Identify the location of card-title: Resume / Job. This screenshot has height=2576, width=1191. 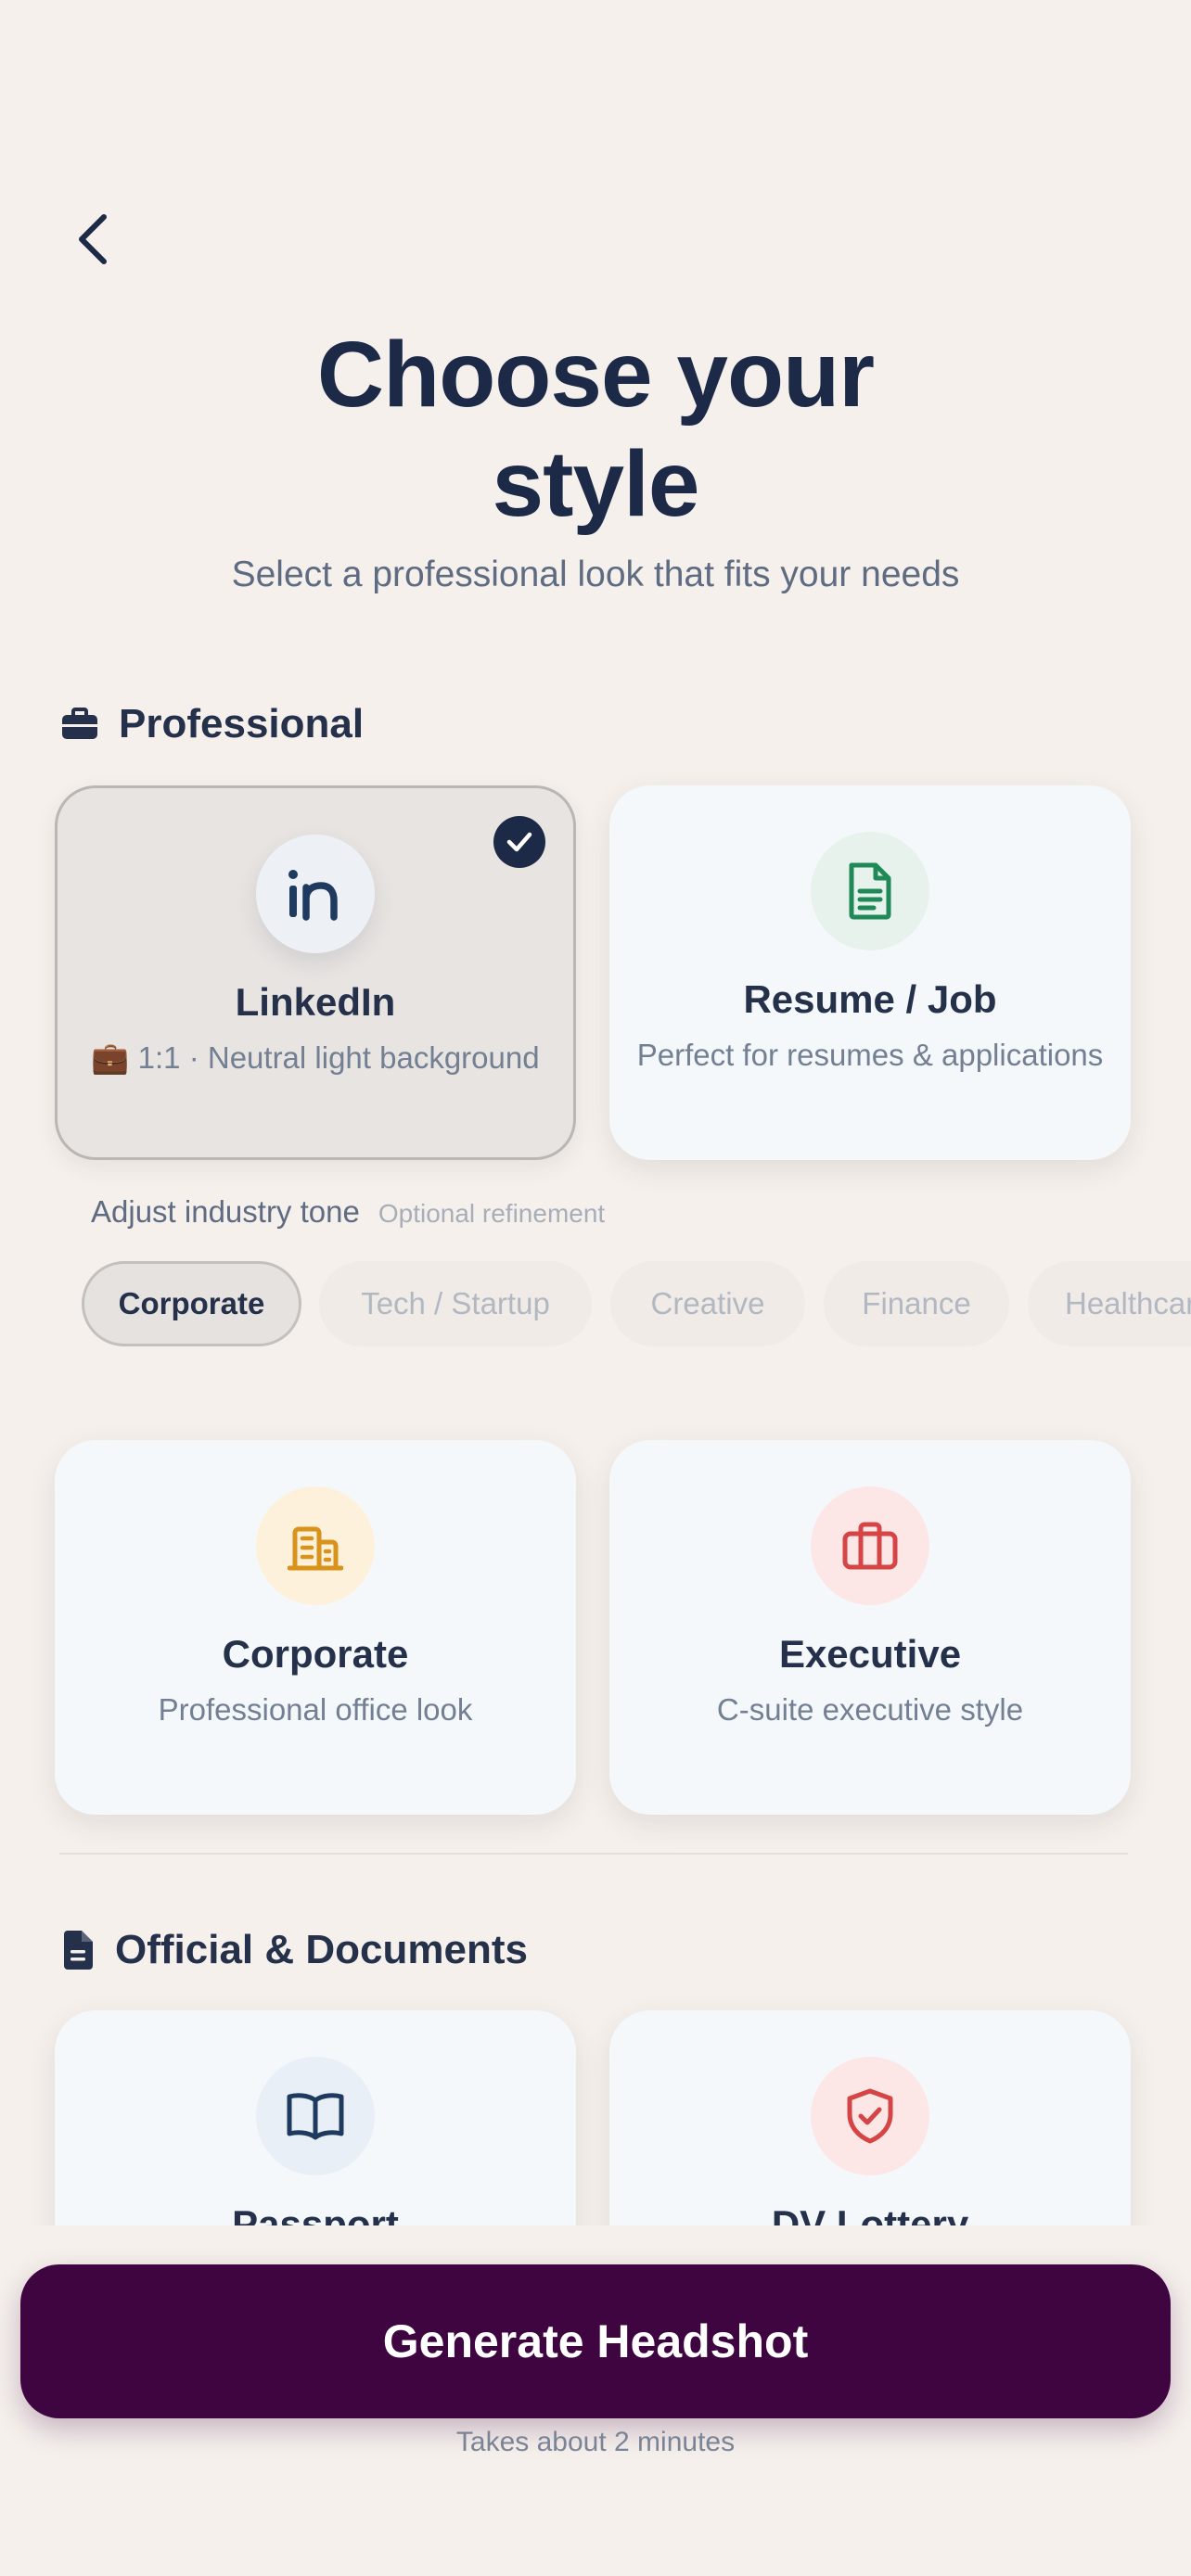
(870, 999).